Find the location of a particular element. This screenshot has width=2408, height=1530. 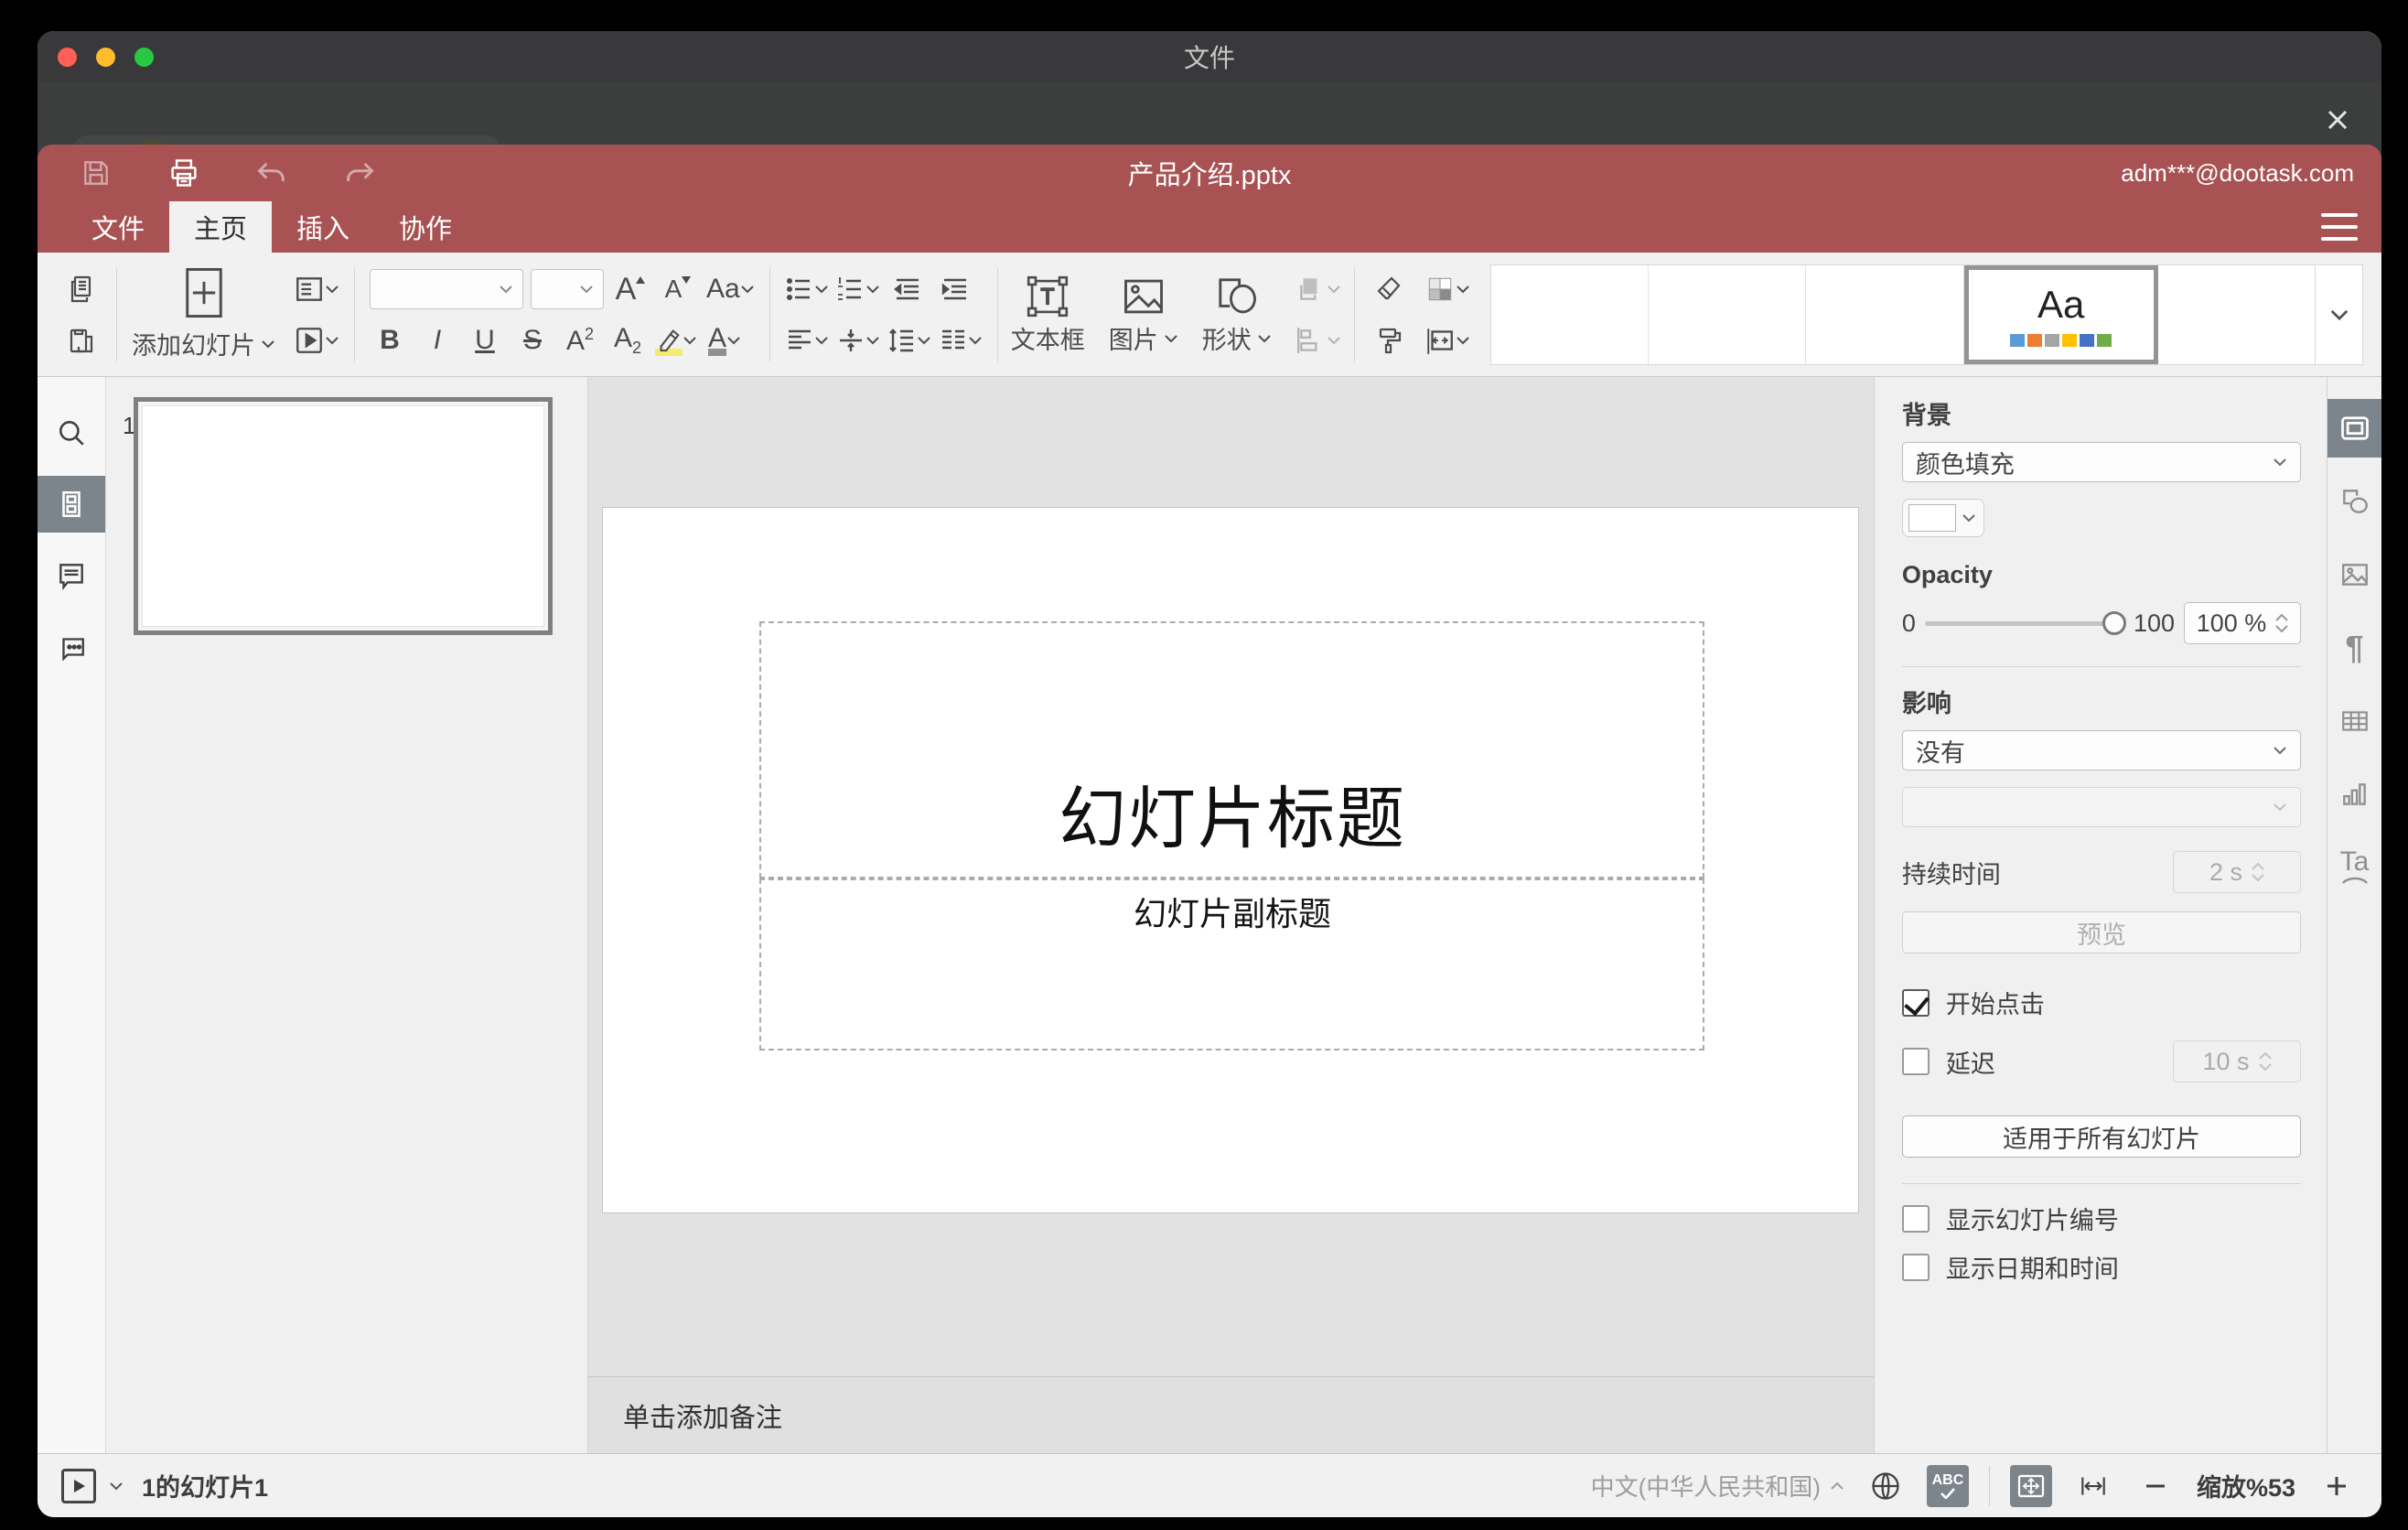

slide-size-button is located at coordinates (1447, 340).